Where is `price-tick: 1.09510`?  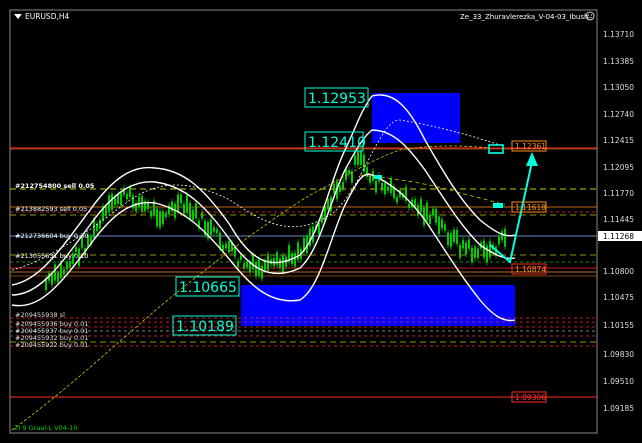 price-tick: 1.09510 is located at coordinates (618, 381).